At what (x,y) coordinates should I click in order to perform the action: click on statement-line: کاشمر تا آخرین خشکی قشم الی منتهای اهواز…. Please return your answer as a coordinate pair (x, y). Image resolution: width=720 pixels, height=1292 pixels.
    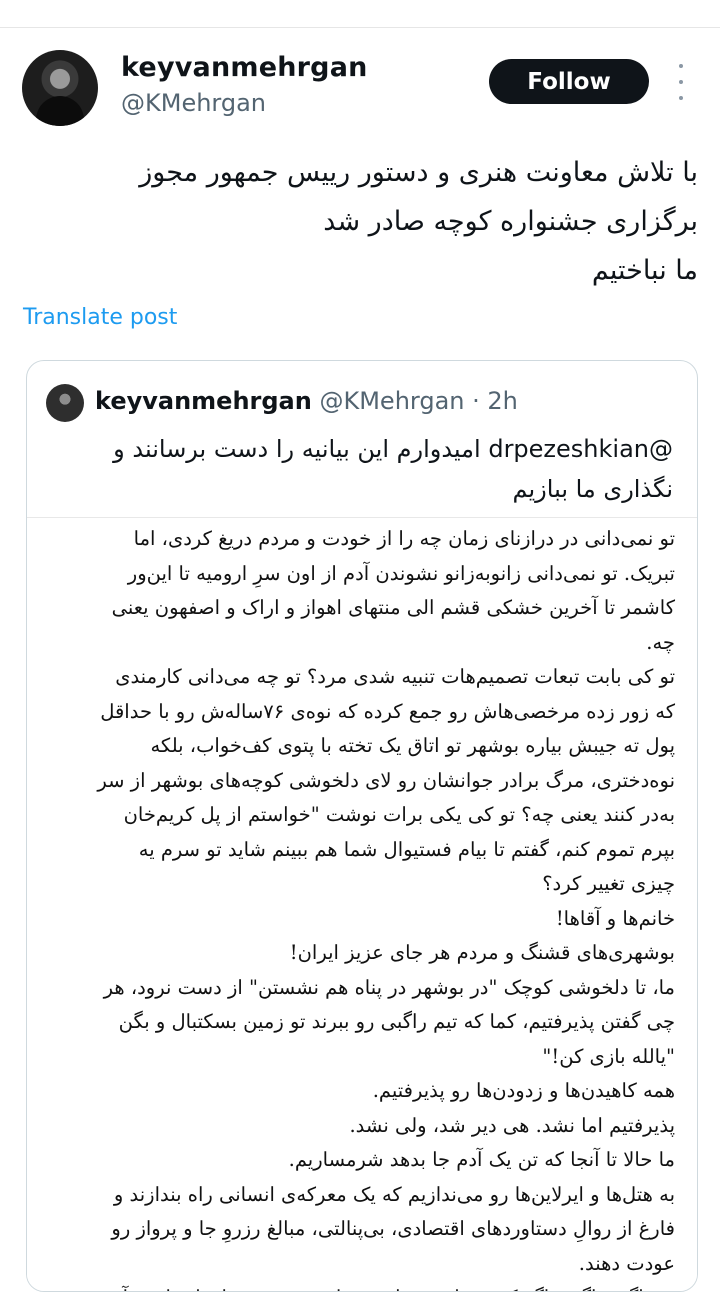
    Looking at the image, I should click on (393, 607).